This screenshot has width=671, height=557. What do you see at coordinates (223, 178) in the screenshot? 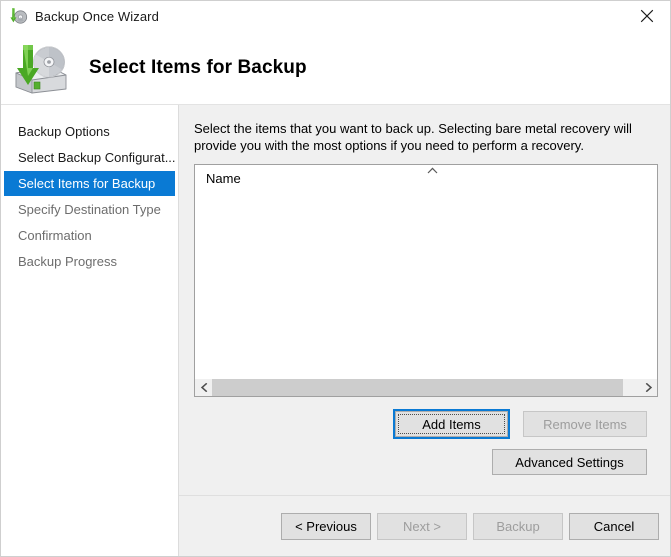
I see `column-header-label: Name` at bounding box center [223, 178].